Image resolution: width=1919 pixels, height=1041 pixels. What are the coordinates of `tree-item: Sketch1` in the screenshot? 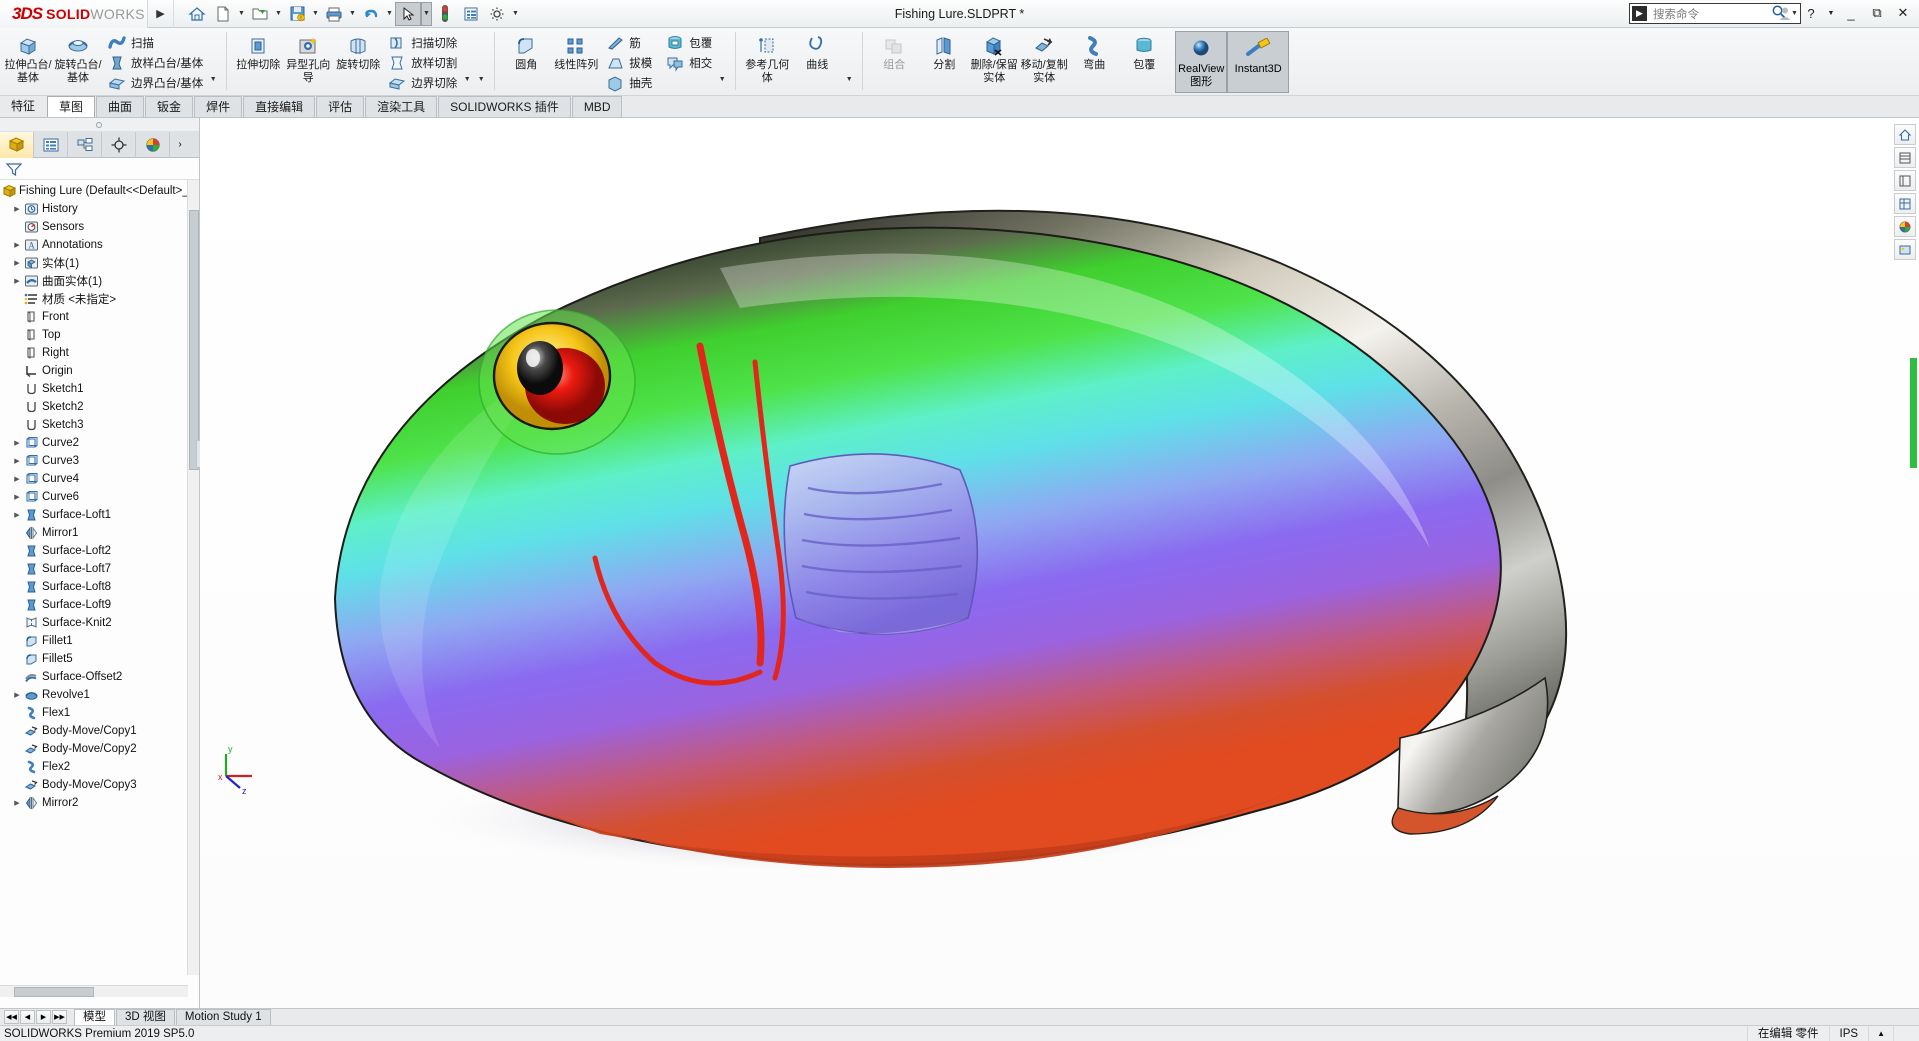 It's located at (93, 389).